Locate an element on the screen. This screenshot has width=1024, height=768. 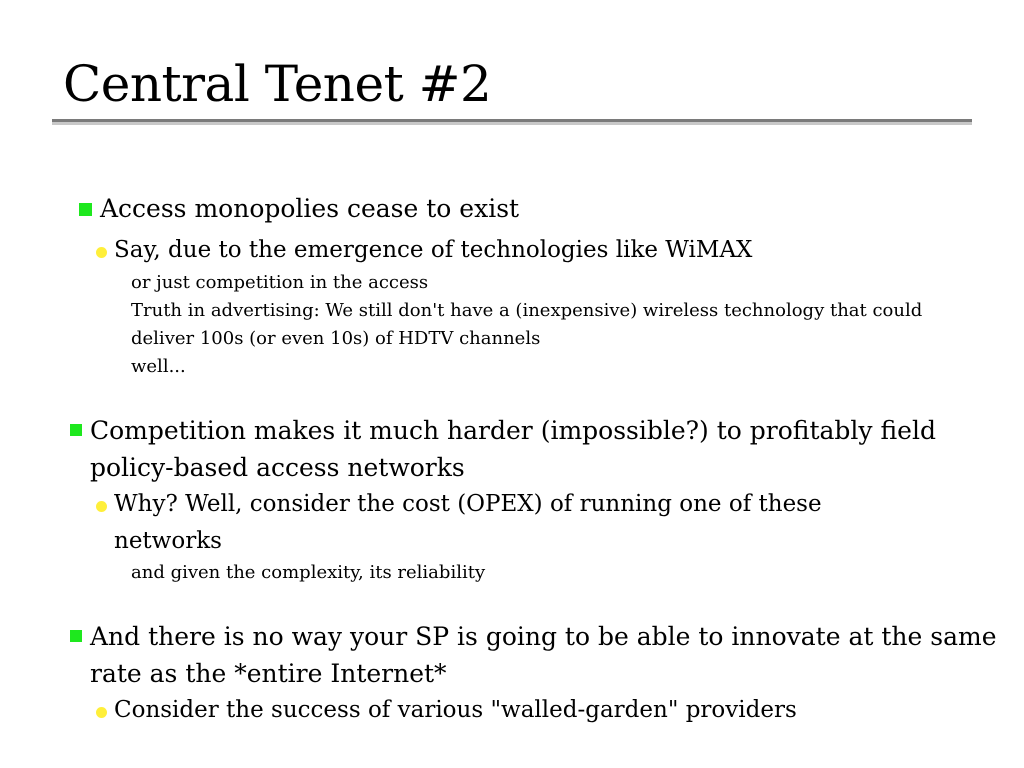
bullet-point-2-line-2: policy-based access networks is located at coordinates (277, 467).